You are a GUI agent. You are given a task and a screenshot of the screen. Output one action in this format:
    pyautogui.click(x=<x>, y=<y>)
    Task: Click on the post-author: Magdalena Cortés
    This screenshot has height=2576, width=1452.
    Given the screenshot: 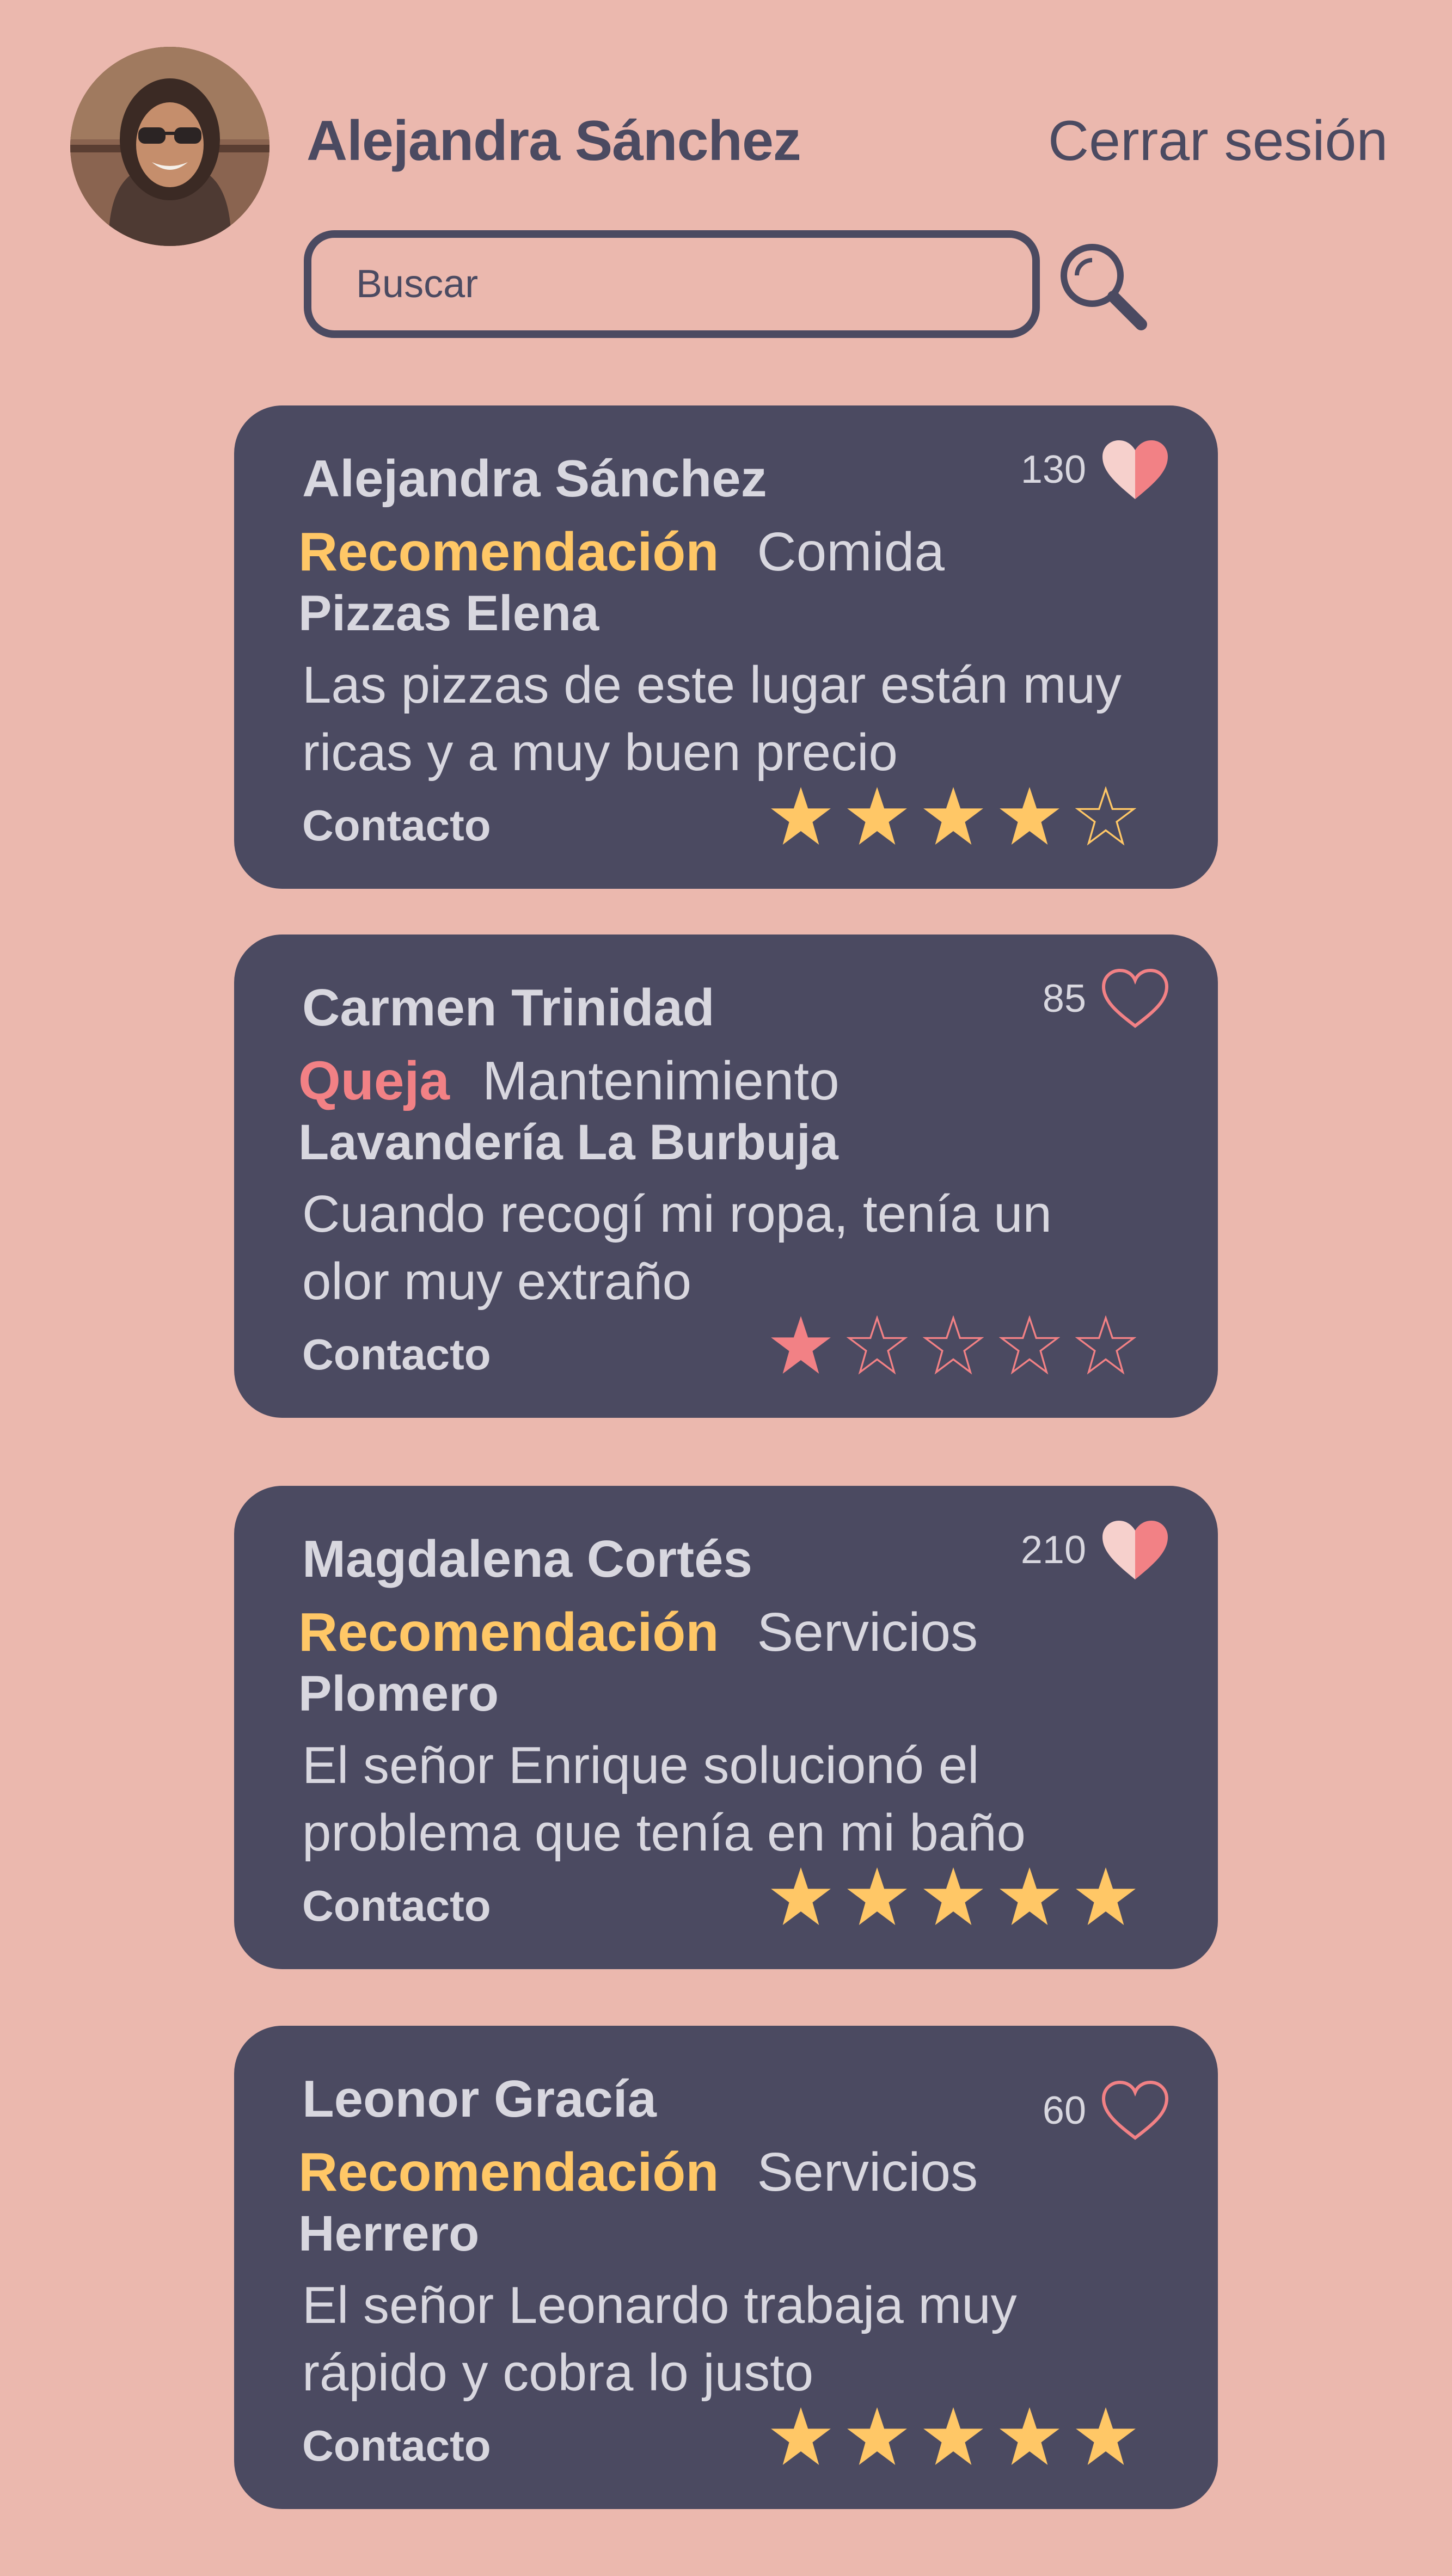 What is the action you would take?
    pyautogui.click(x=527, y=1559)
    